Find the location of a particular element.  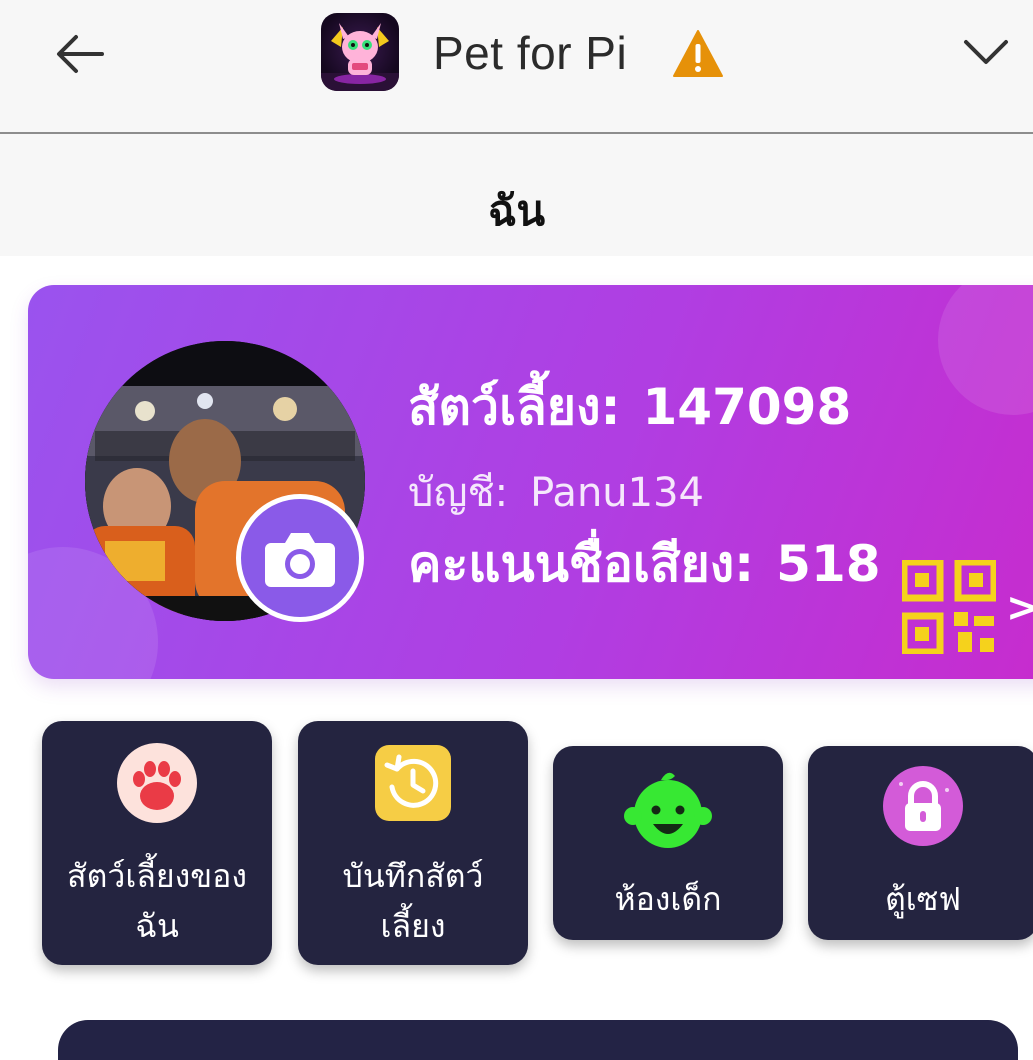

qr-code-icon is located at coordinates (949, 607).